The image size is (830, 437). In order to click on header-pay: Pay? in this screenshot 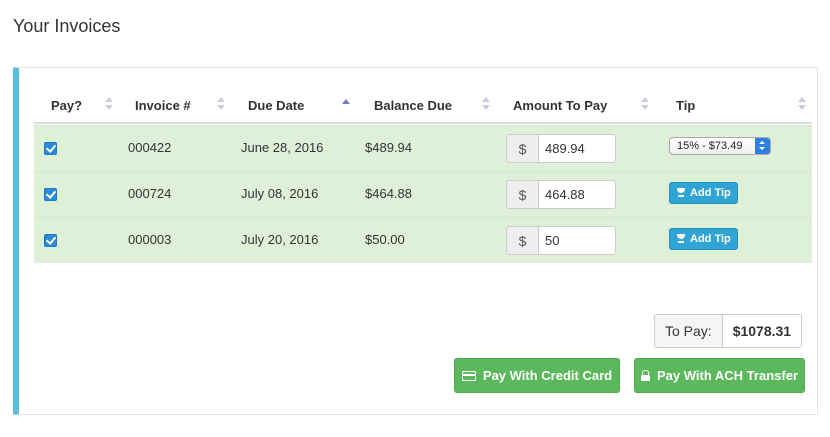, I will do `click(66, 105)`.